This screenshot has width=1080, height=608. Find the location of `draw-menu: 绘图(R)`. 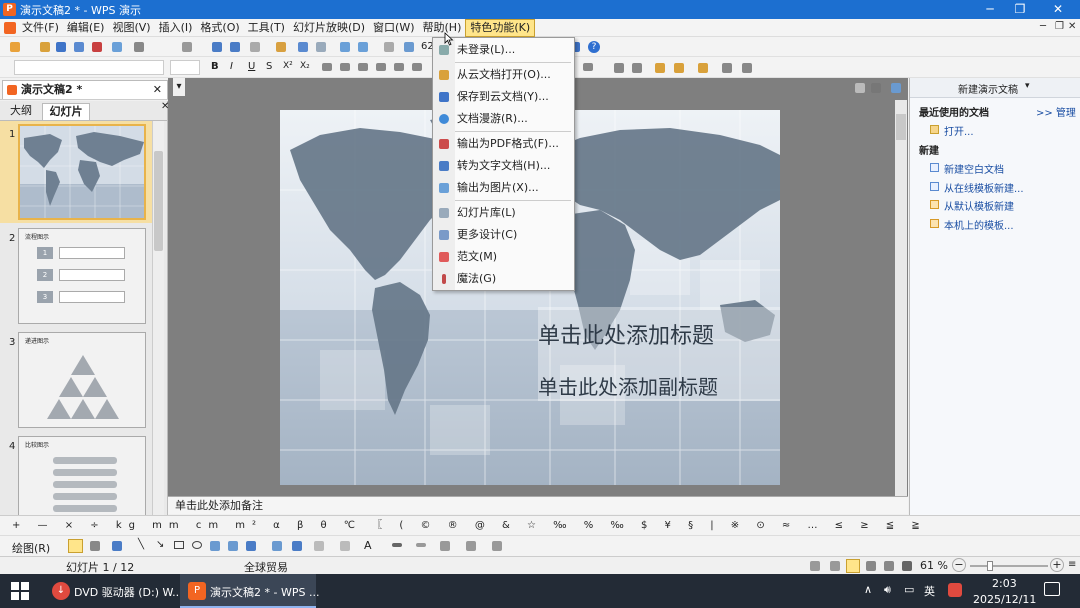

draw-menu: 绘图(R) is located at coordinates (31, 548).